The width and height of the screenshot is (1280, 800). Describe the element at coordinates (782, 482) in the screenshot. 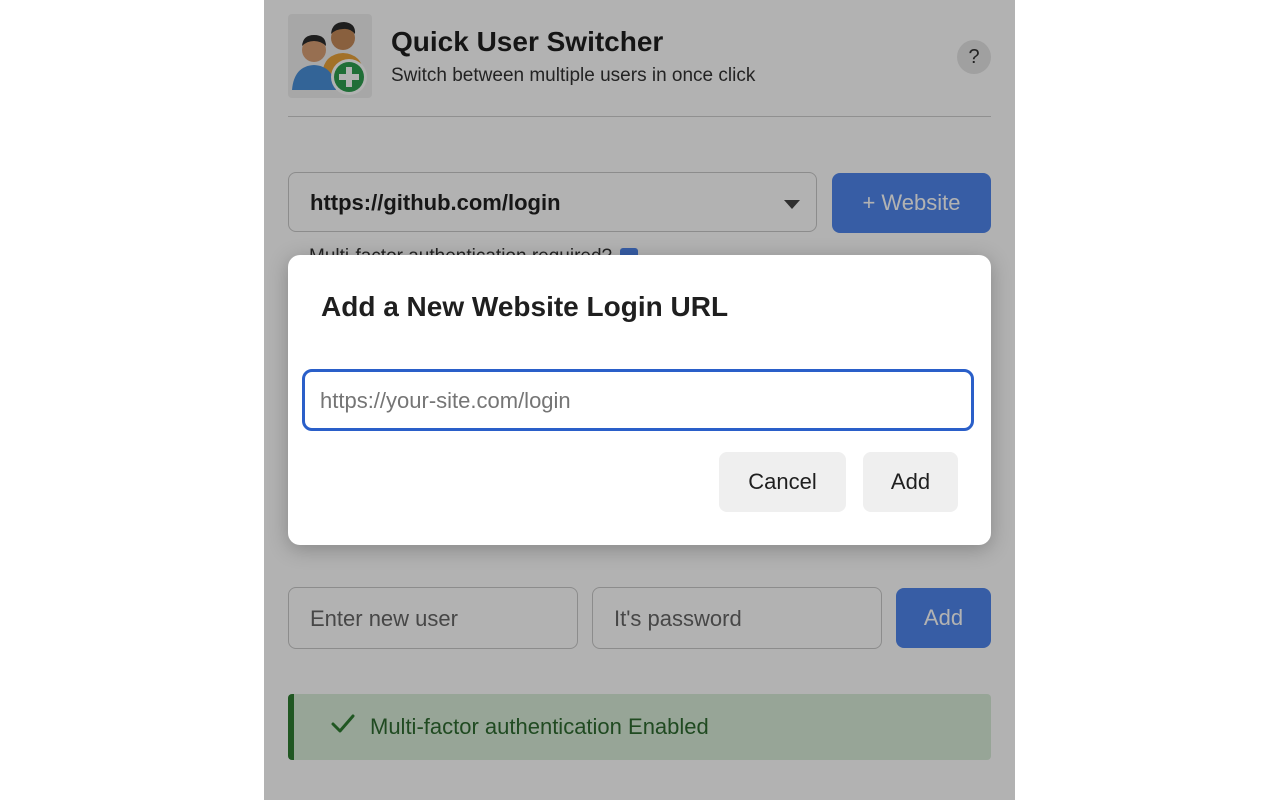

I see `cancel-button: Cancel` at that location.